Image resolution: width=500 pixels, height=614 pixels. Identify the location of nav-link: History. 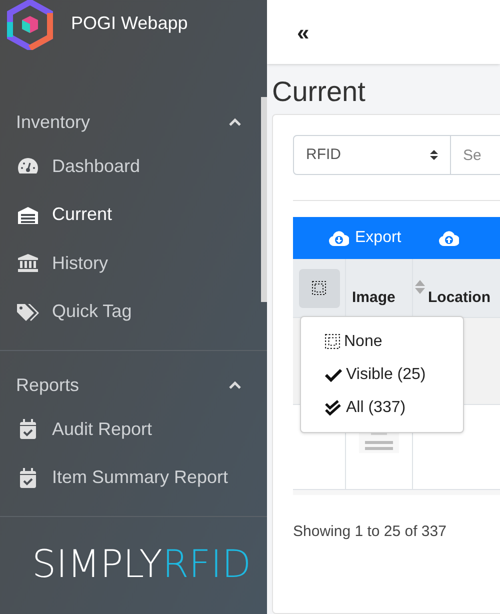
(125, 263).